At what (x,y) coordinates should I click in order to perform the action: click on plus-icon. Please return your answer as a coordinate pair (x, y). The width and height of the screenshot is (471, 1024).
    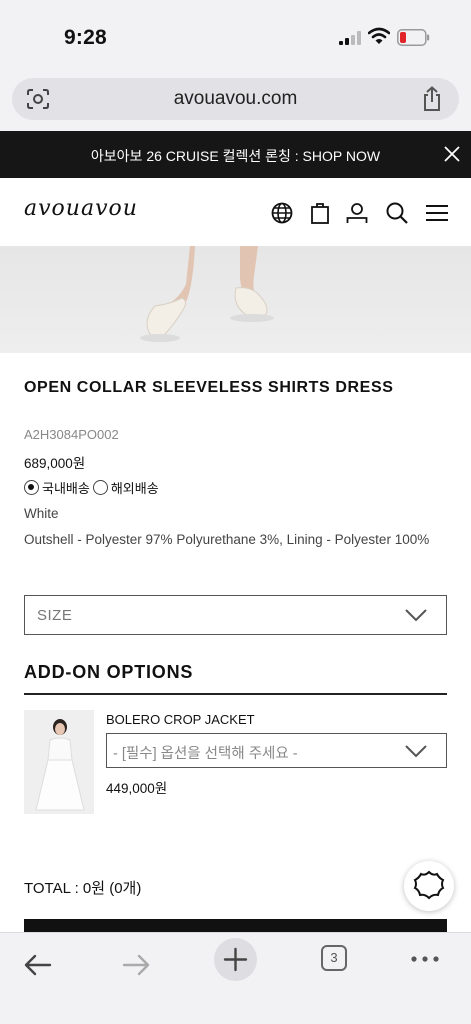
    Looking at the image, I should click on (235, 959).